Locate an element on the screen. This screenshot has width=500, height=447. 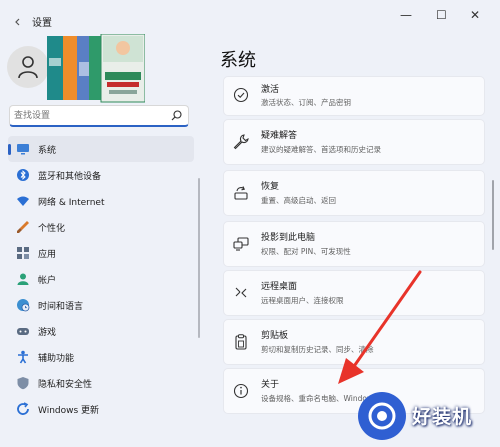
apps-icon is located at coordinates (23, 253).